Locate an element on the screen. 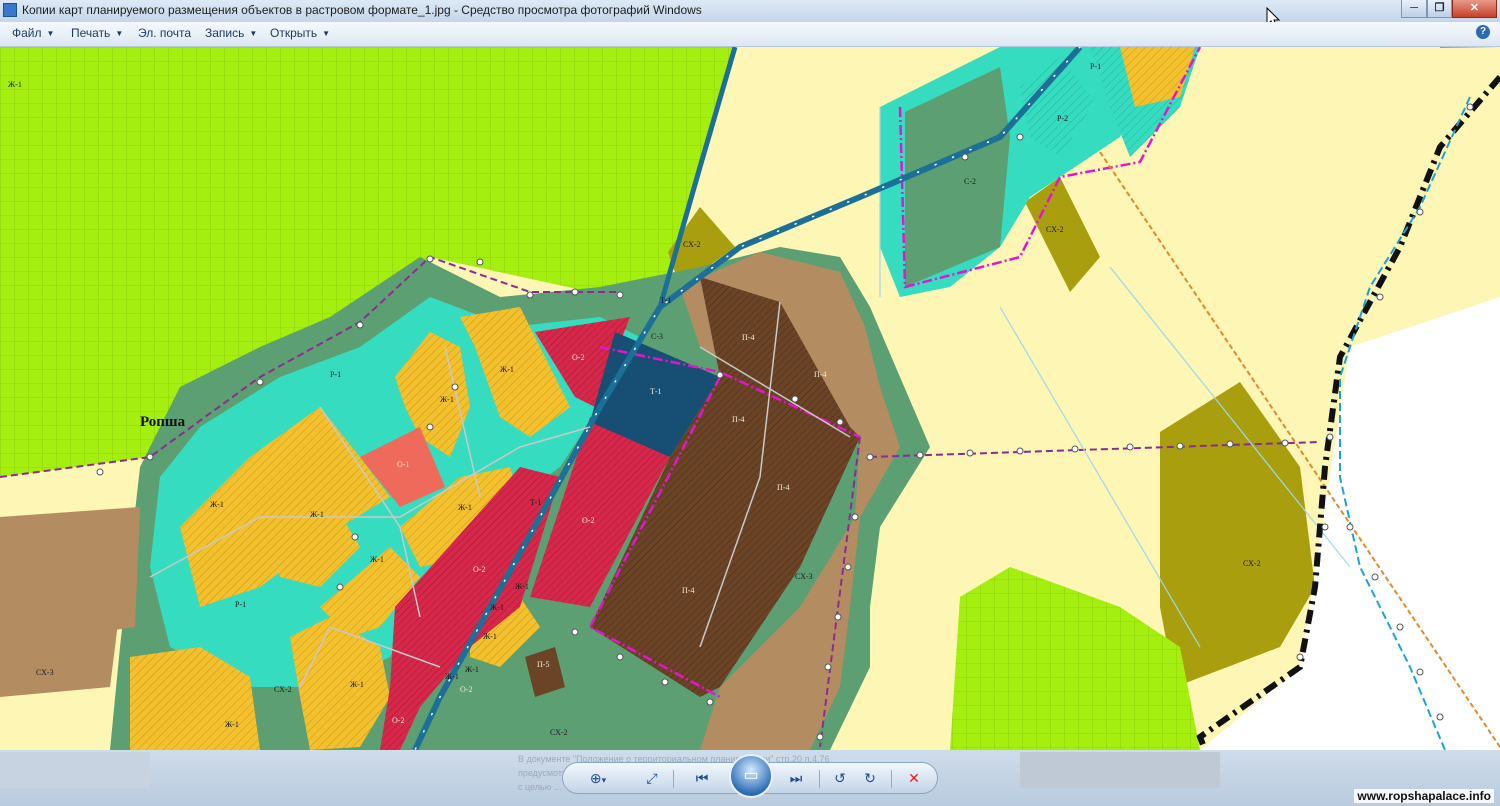  zone-label-sh2-south: СХ-2 is located at coordinates (559, 732).